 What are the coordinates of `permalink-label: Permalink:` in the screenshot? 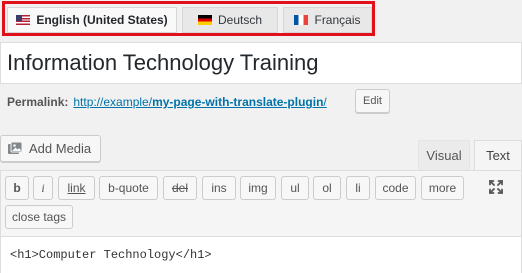 It's located at (38, 102).